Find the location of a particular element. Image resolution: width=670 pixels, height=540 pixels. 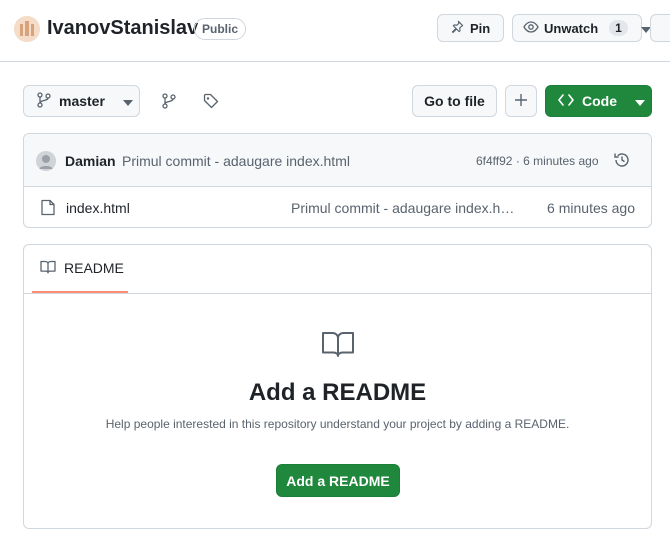

pin-label: Pin is located at coordinates (480, 28).